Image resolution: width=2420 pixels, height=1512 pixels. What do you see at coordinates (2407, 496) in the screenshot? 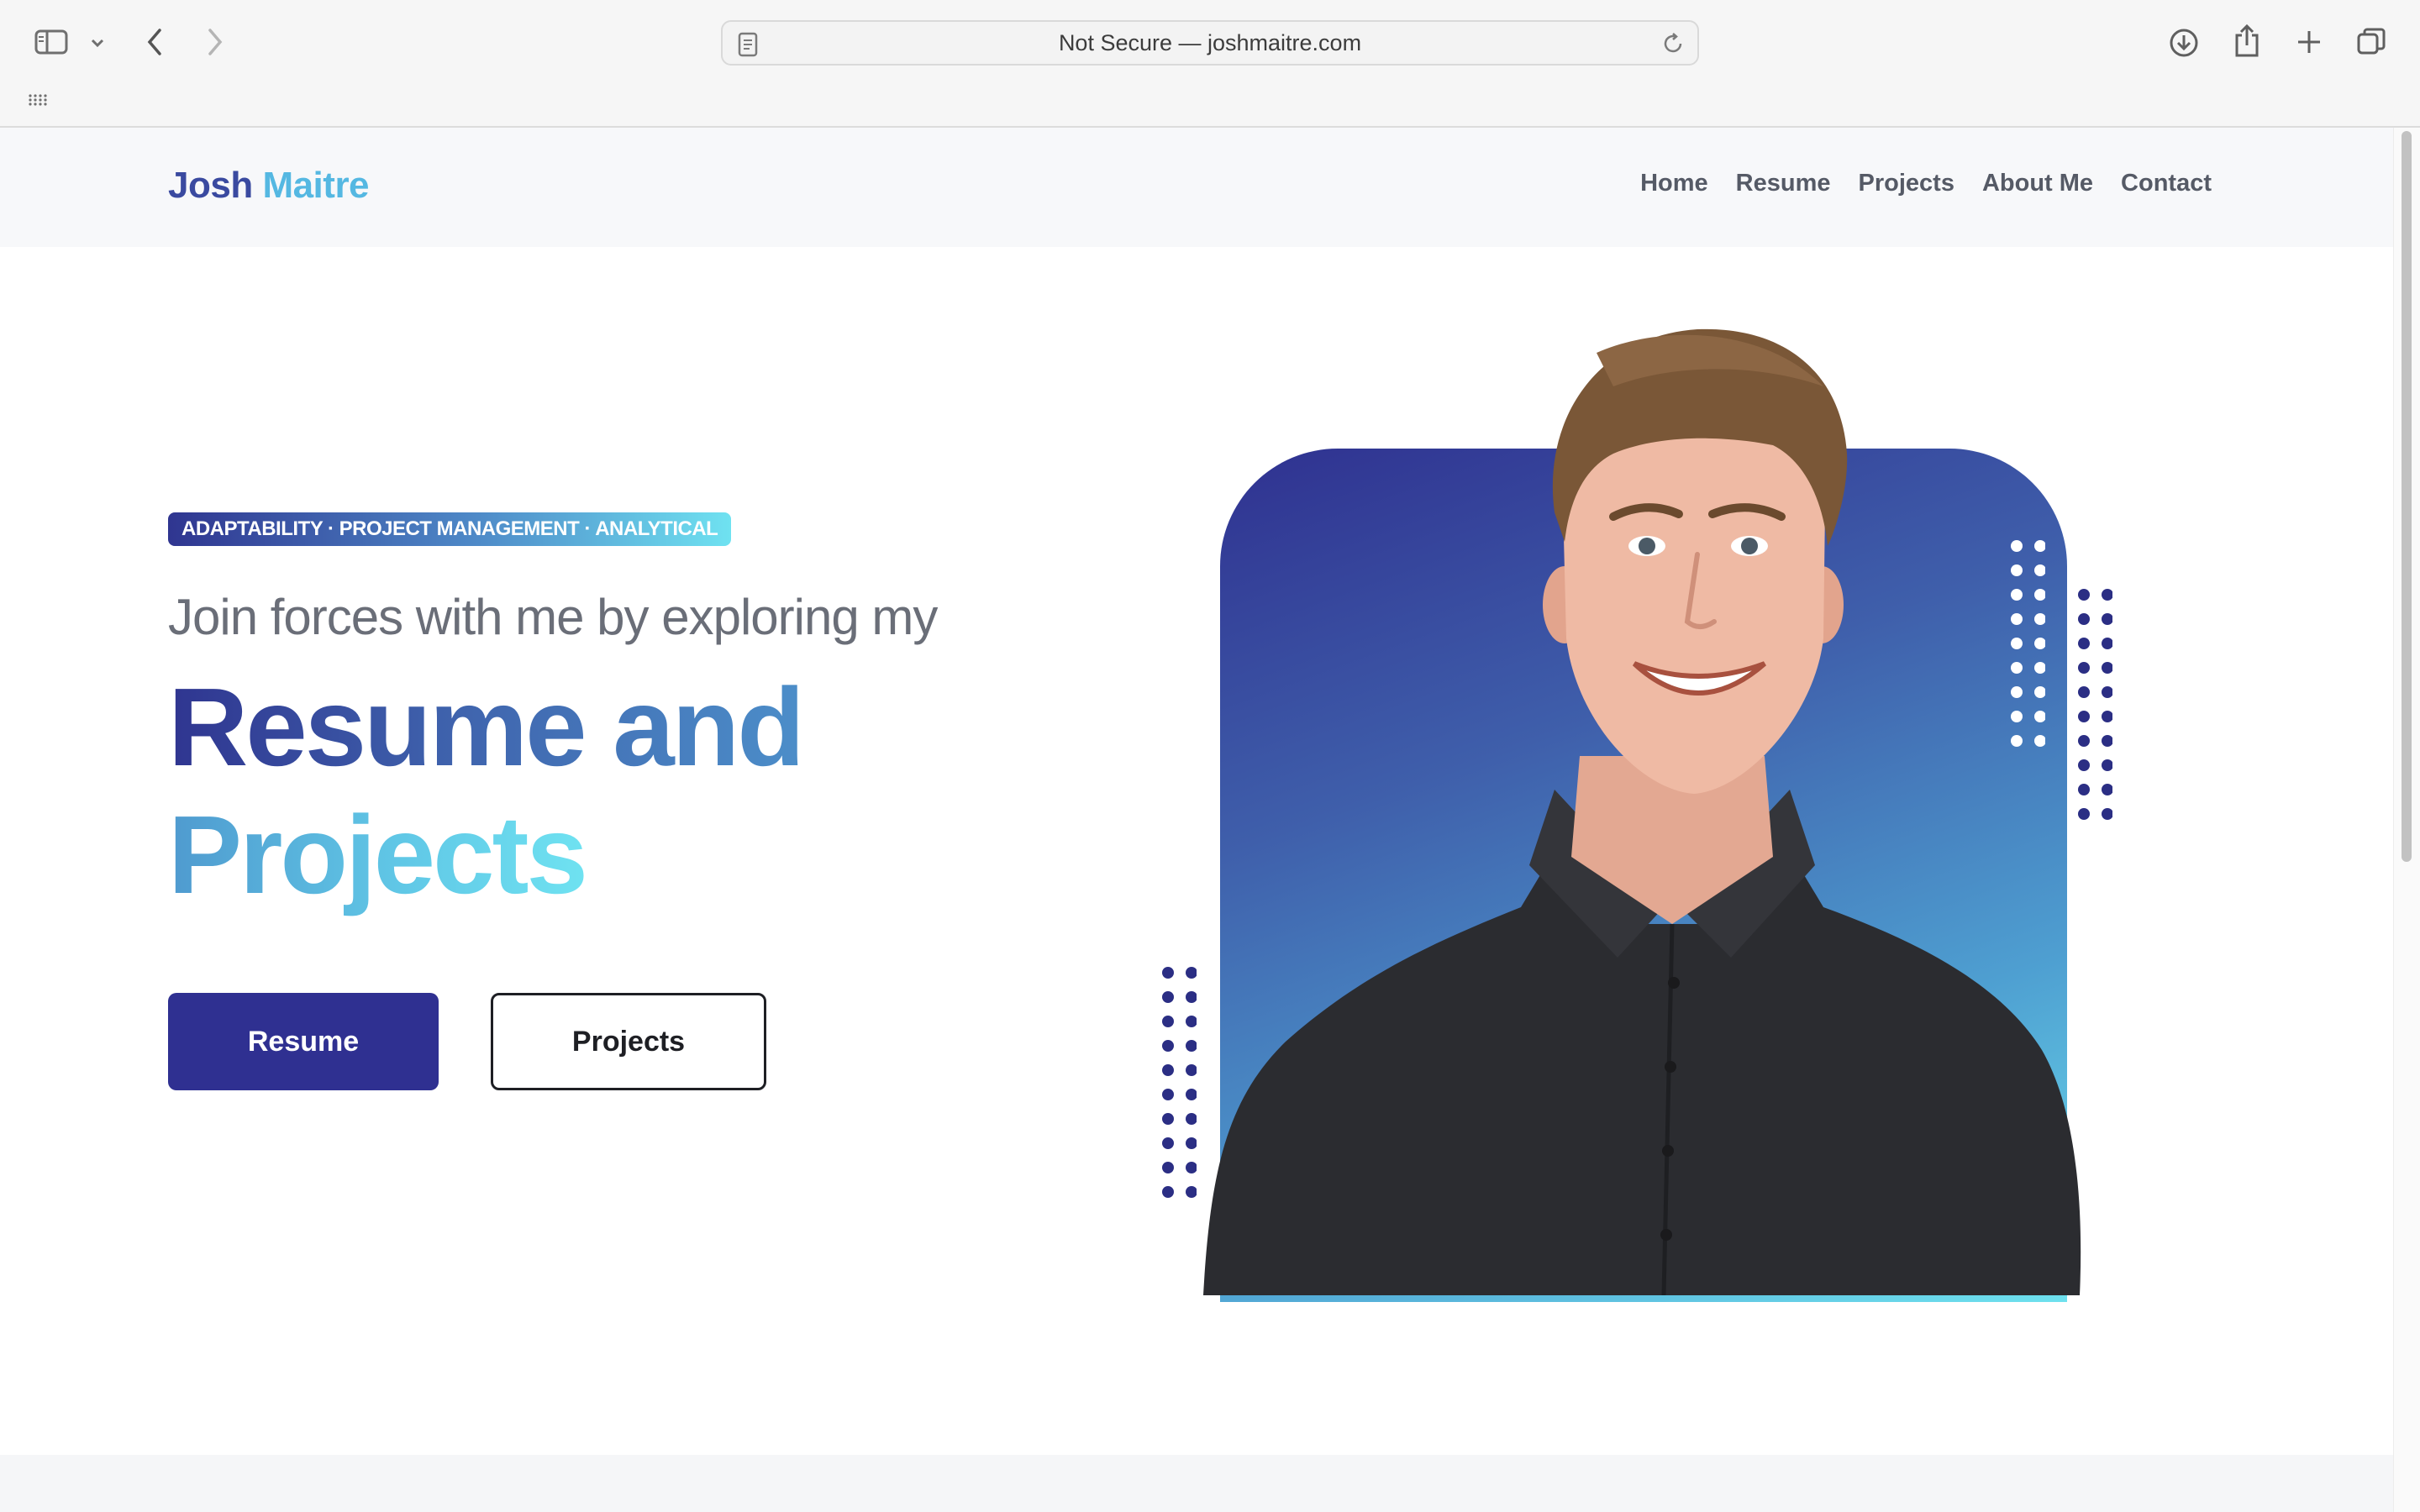
I see `scrollbar-thumb` at bounding box center [2407, 496].